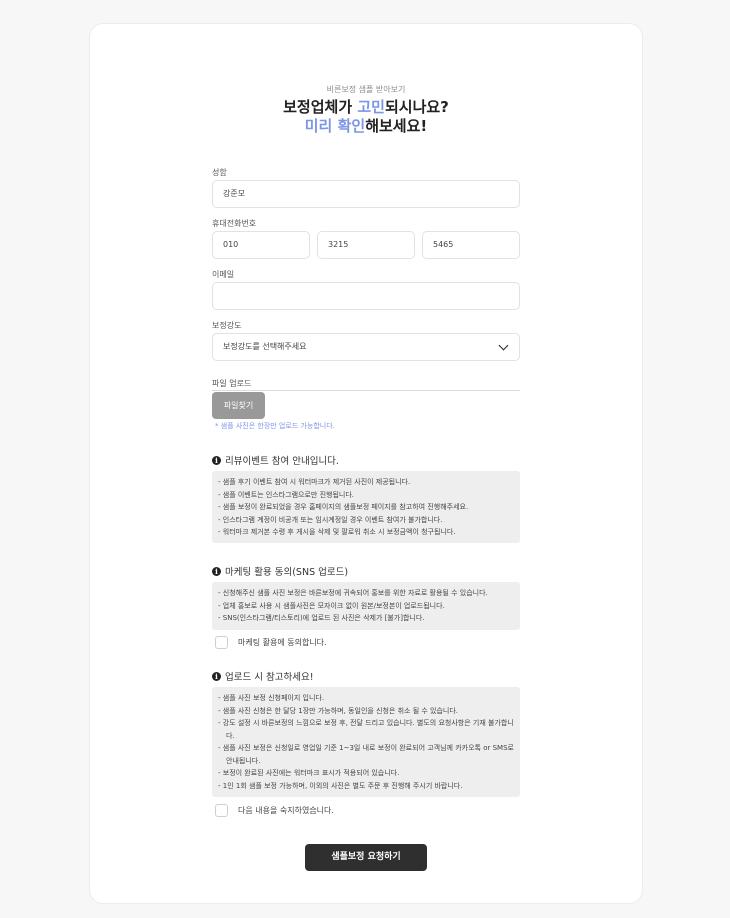  What do you see at coordinates (366, 245) in the screenshot?
I see `phone-field-2: 3215` at bounding box center [366, 245].